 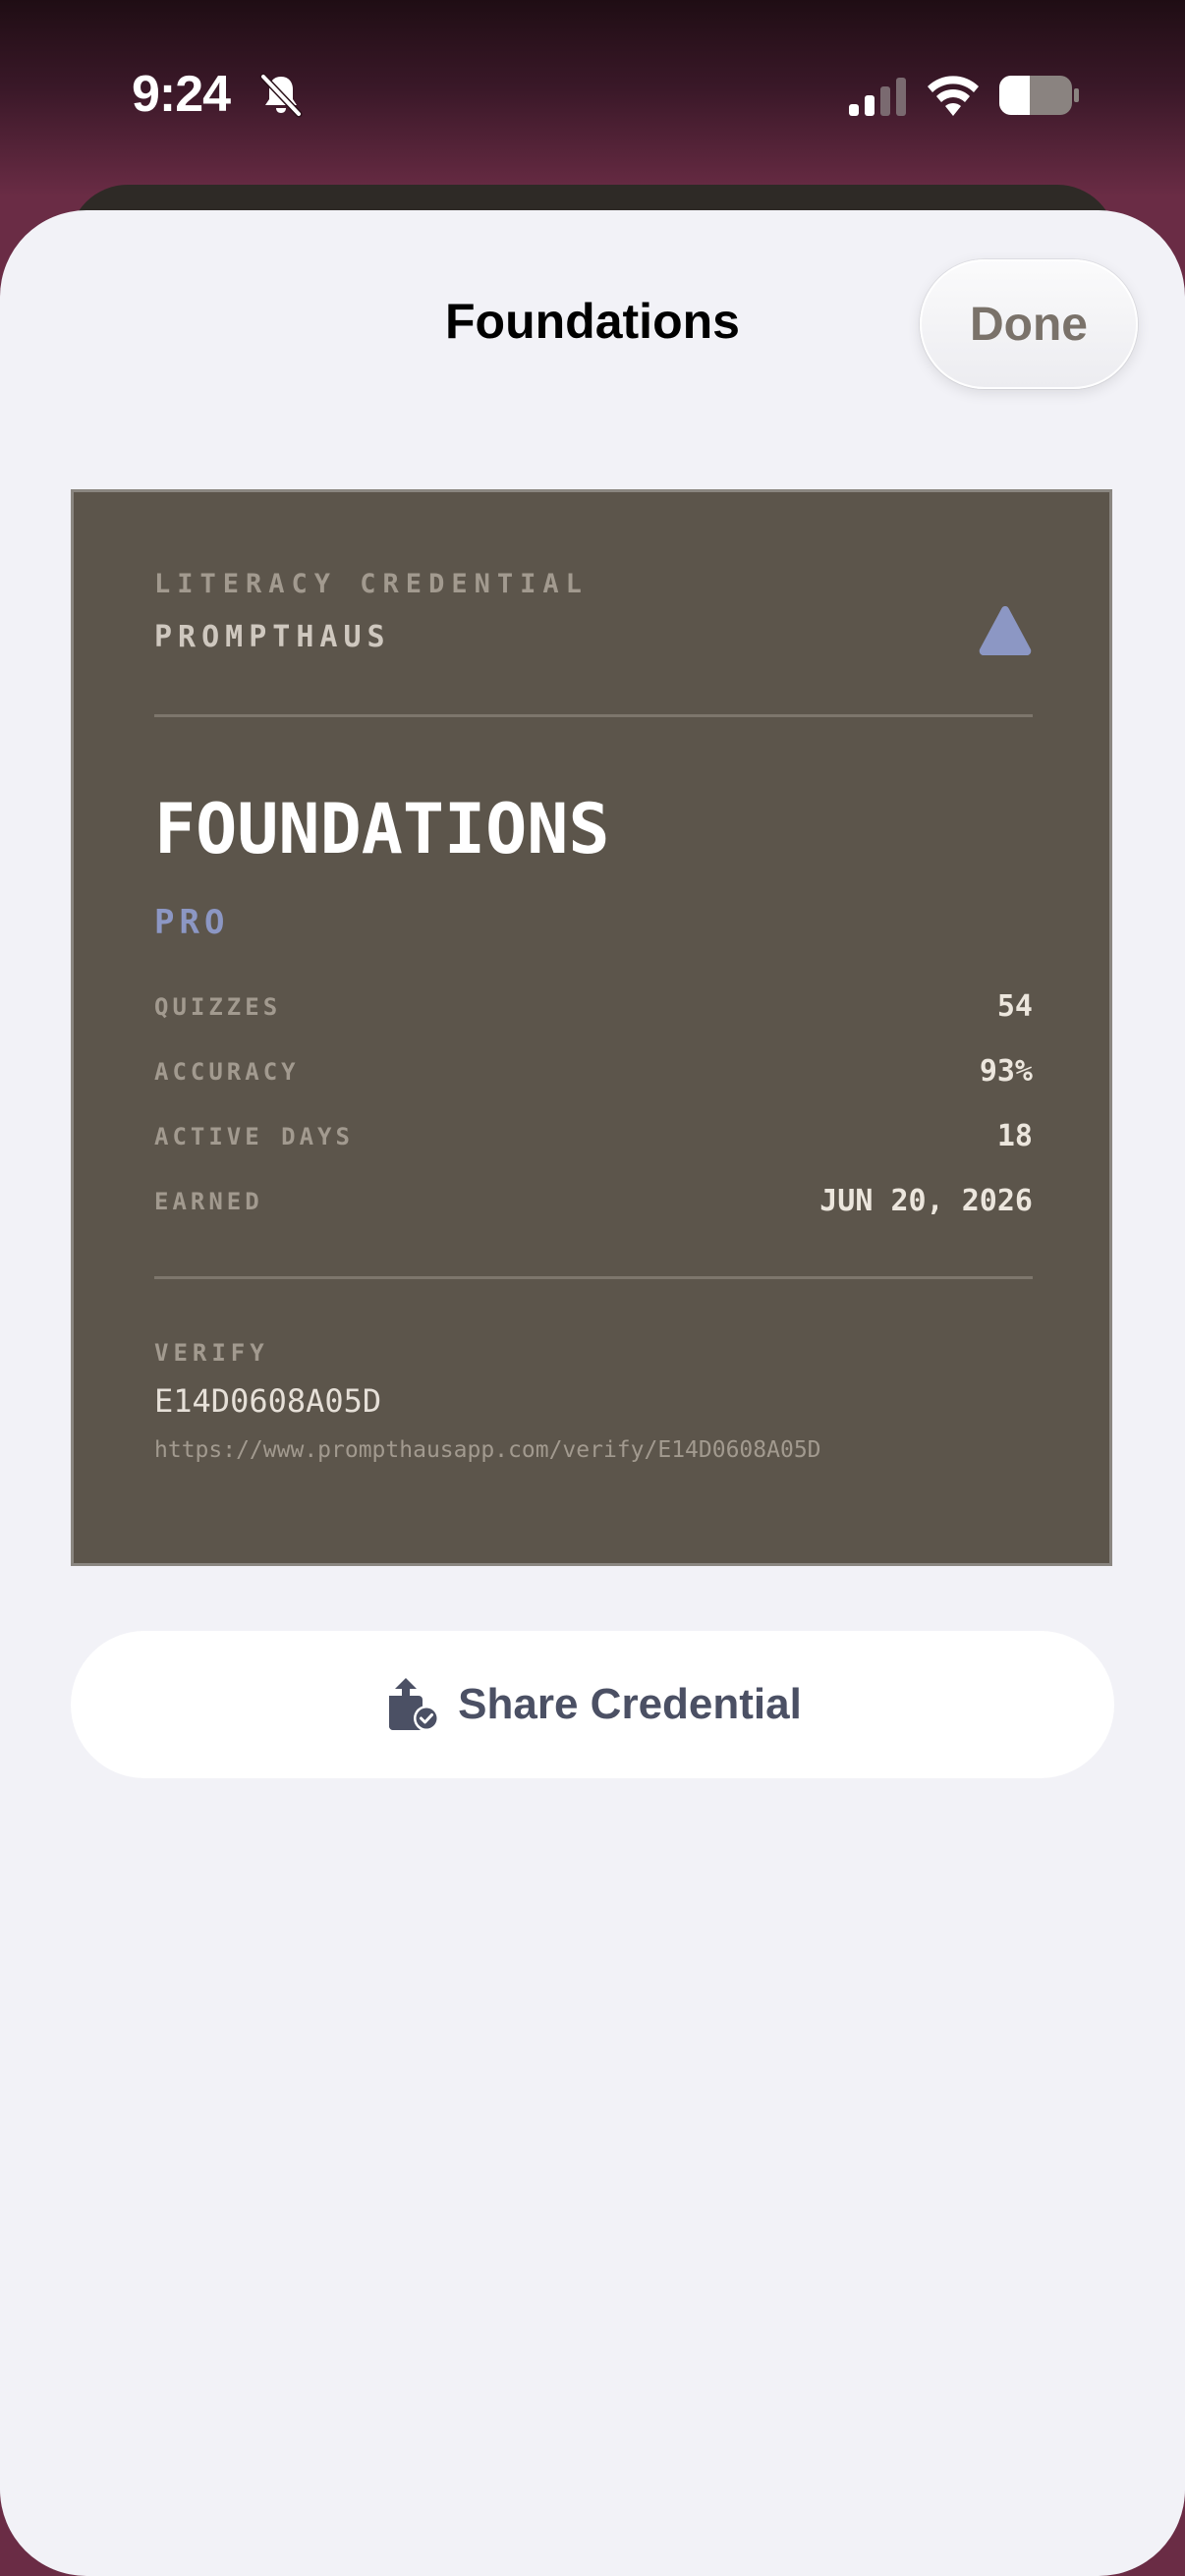 I want to click on stat-row-quizzes: QUIZZES 54, so click(x=594, y=1007).